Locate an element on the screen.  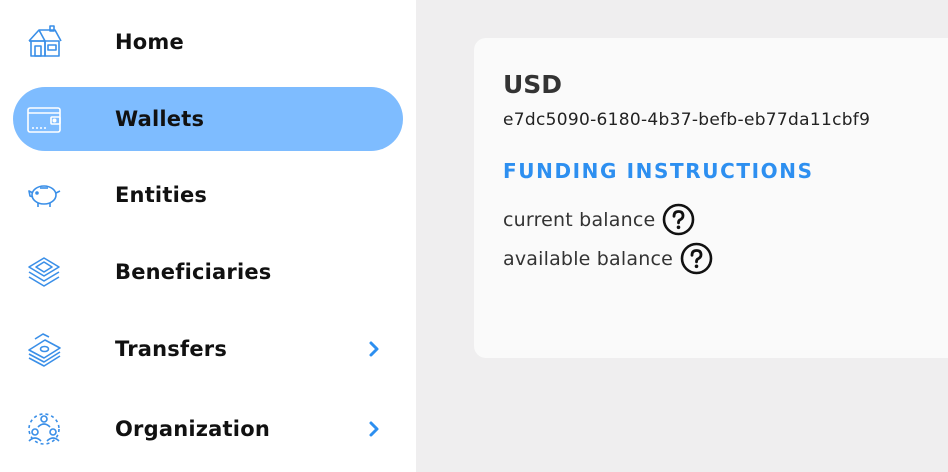
sidebar-item-wallets: Wallets is located at coordinates (208, 119).